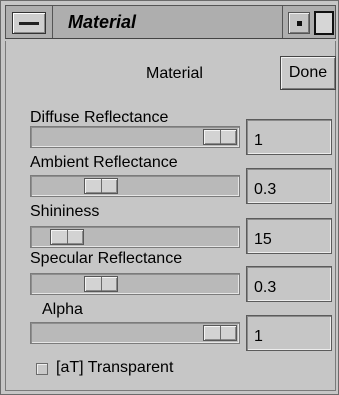  Describe the element at coordinates (299, 23) in the screenshot. I see `minimize-icon` at that location.